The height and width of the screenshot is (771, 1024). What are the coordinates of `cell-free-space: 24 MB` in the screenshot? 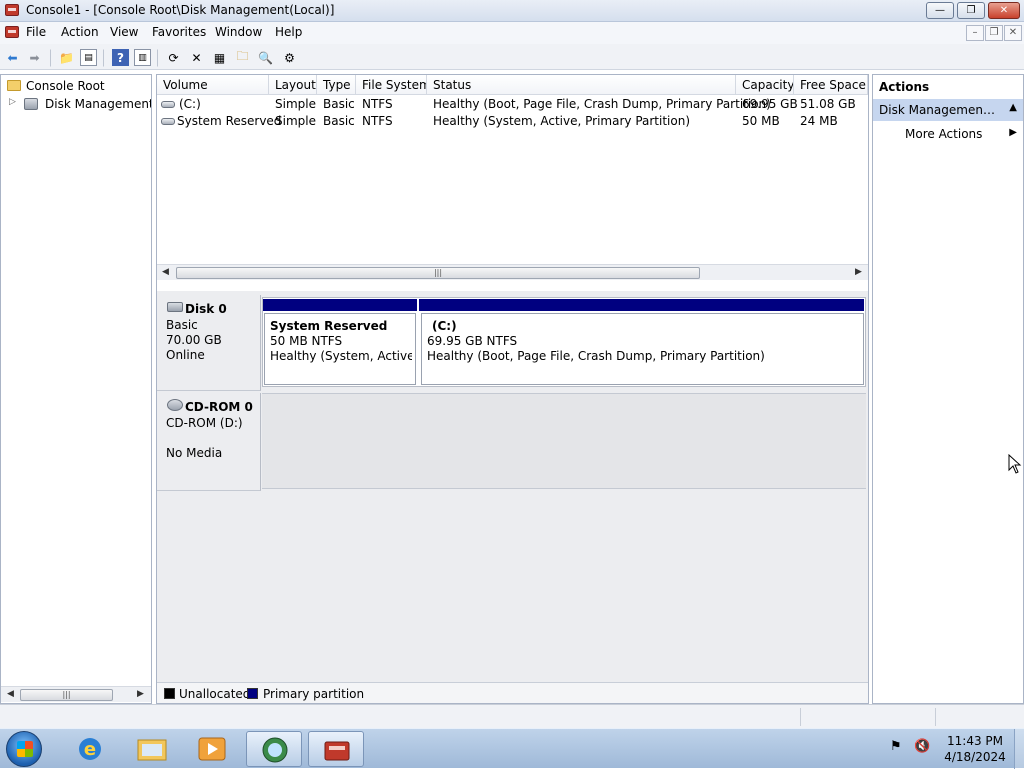 It's located at (819, 121).